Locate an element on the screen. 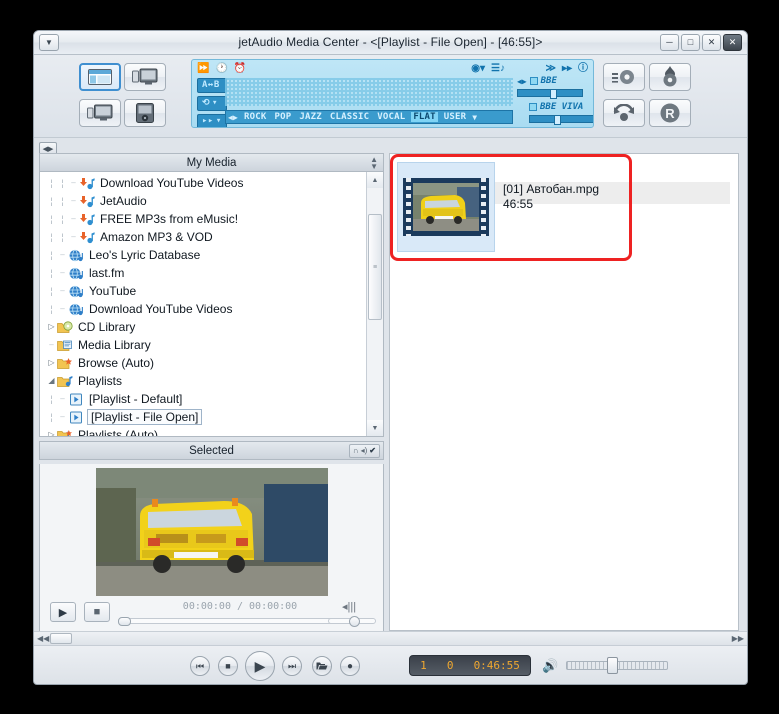  library-view-button is located at coordinates (100, 77).